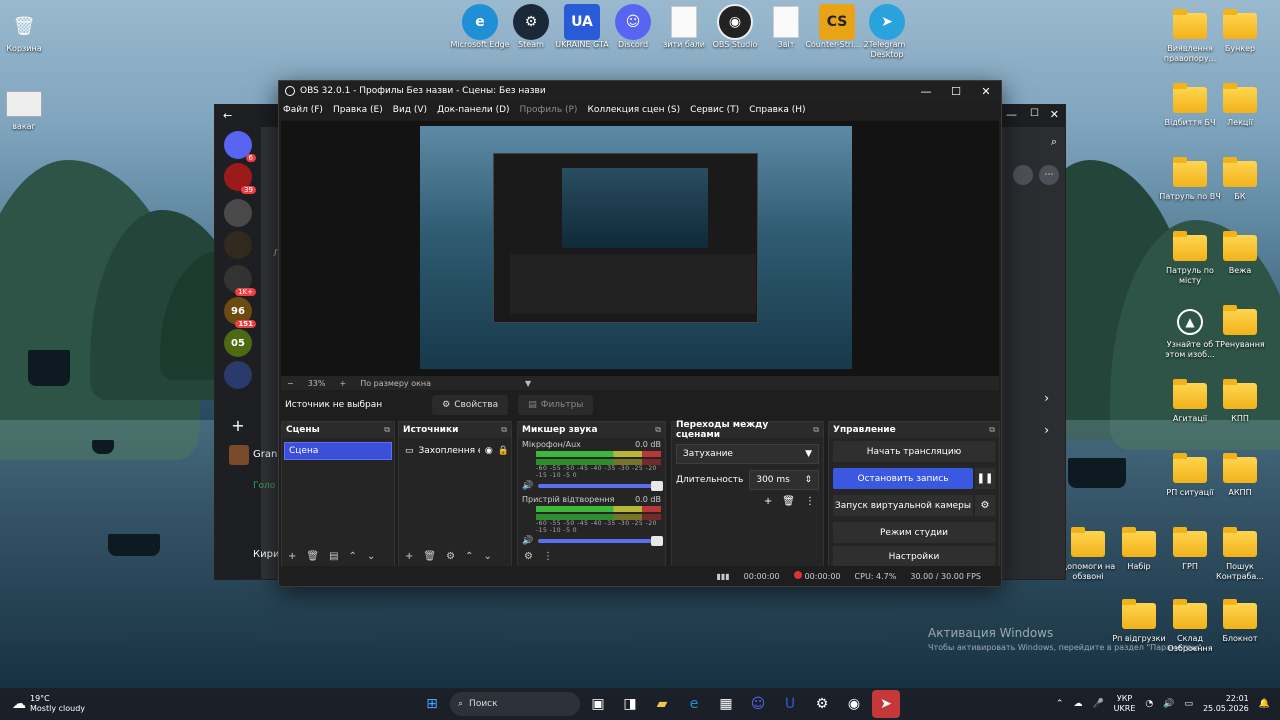 This screenshot has height=720, width=1280. Describe the element at coordinates (395, 383) in the screenshot. I see `zoom-fit-select: По размеру окна` at that location.